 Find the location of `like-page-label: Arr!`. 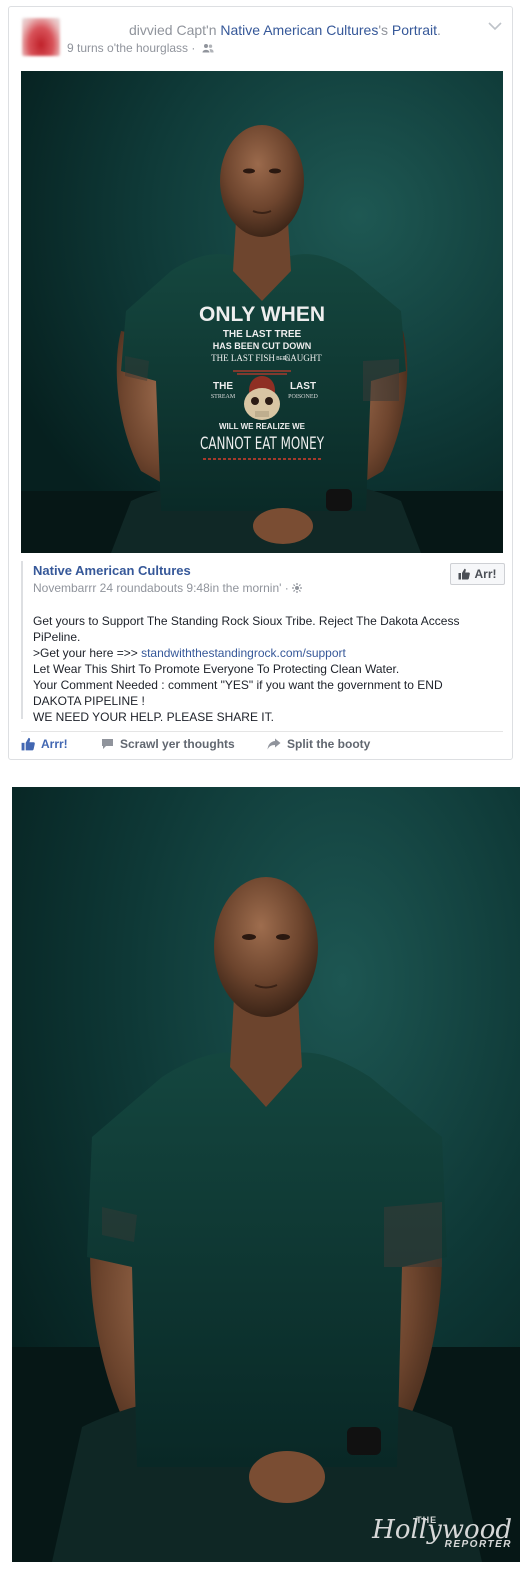

like-page-label: Arr! is located at coordinates (485, 574).